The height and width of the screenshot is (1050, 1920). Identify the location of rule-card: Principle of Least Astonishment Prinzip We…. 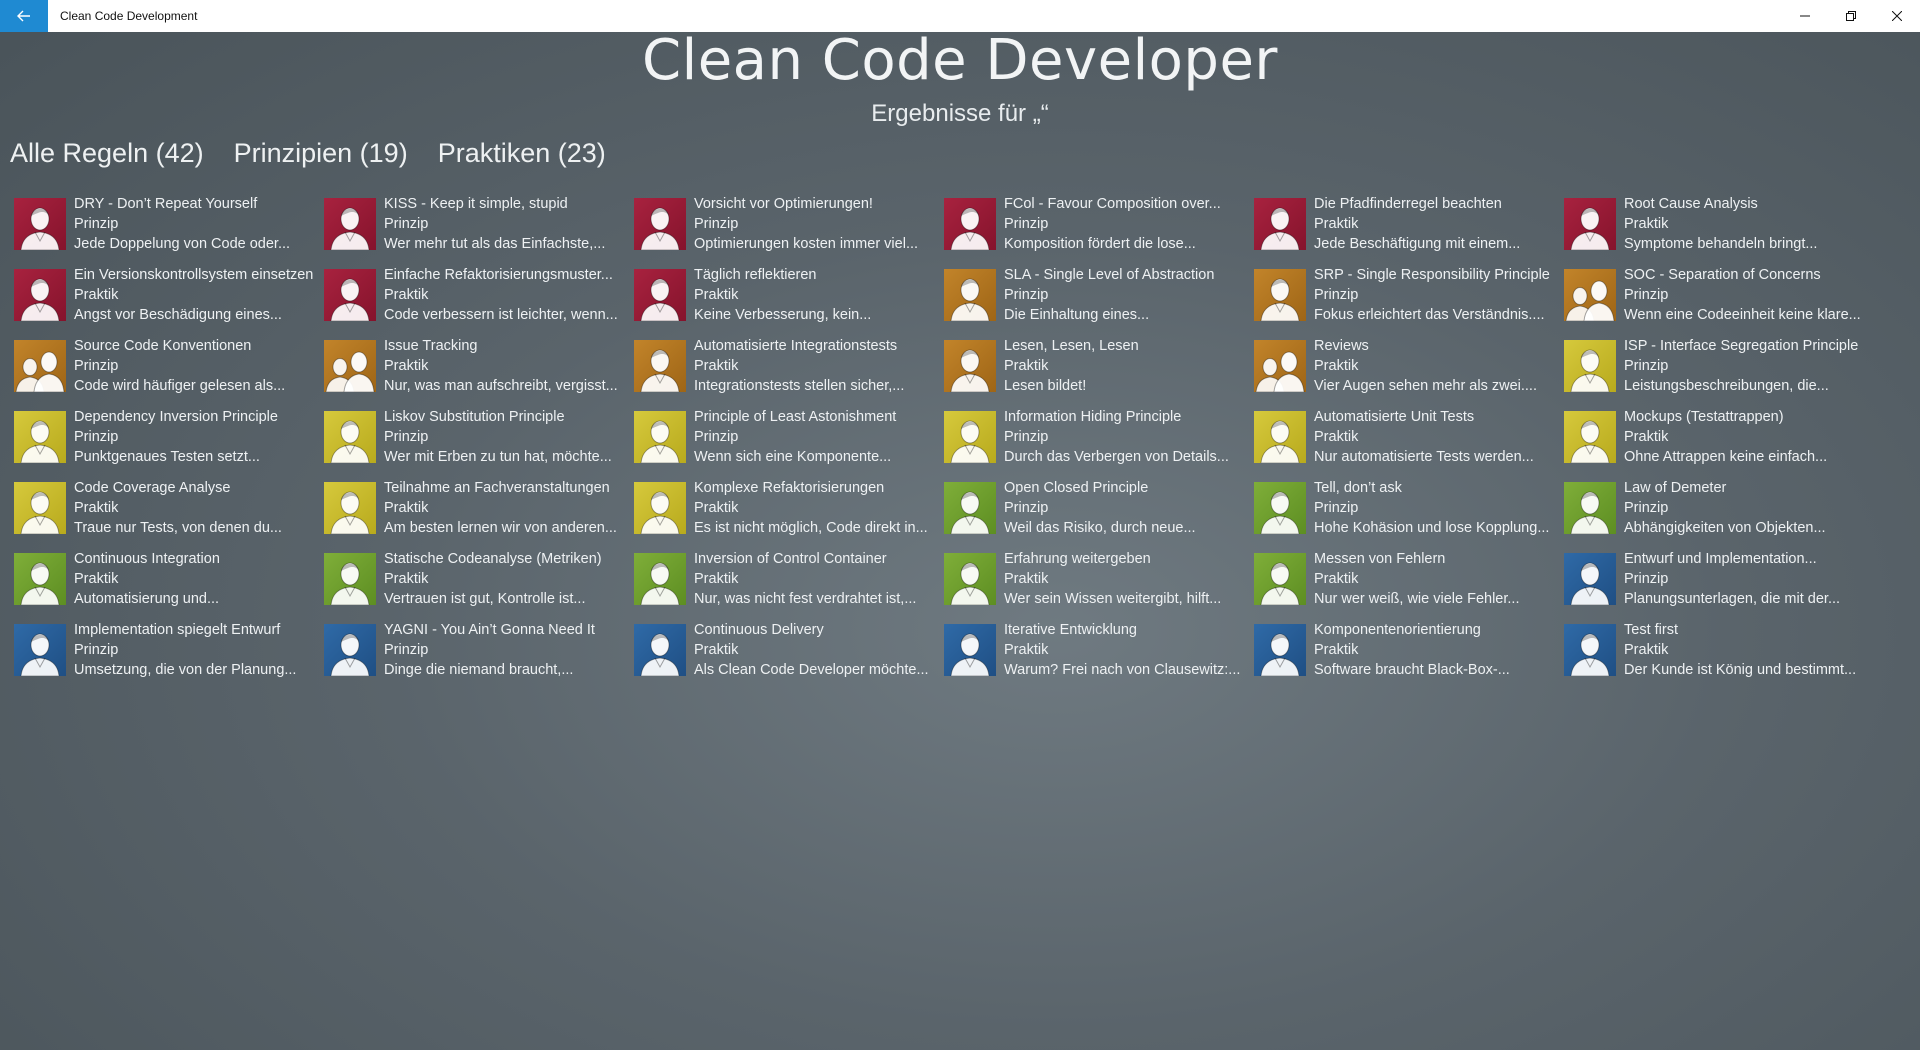
(789, 442).